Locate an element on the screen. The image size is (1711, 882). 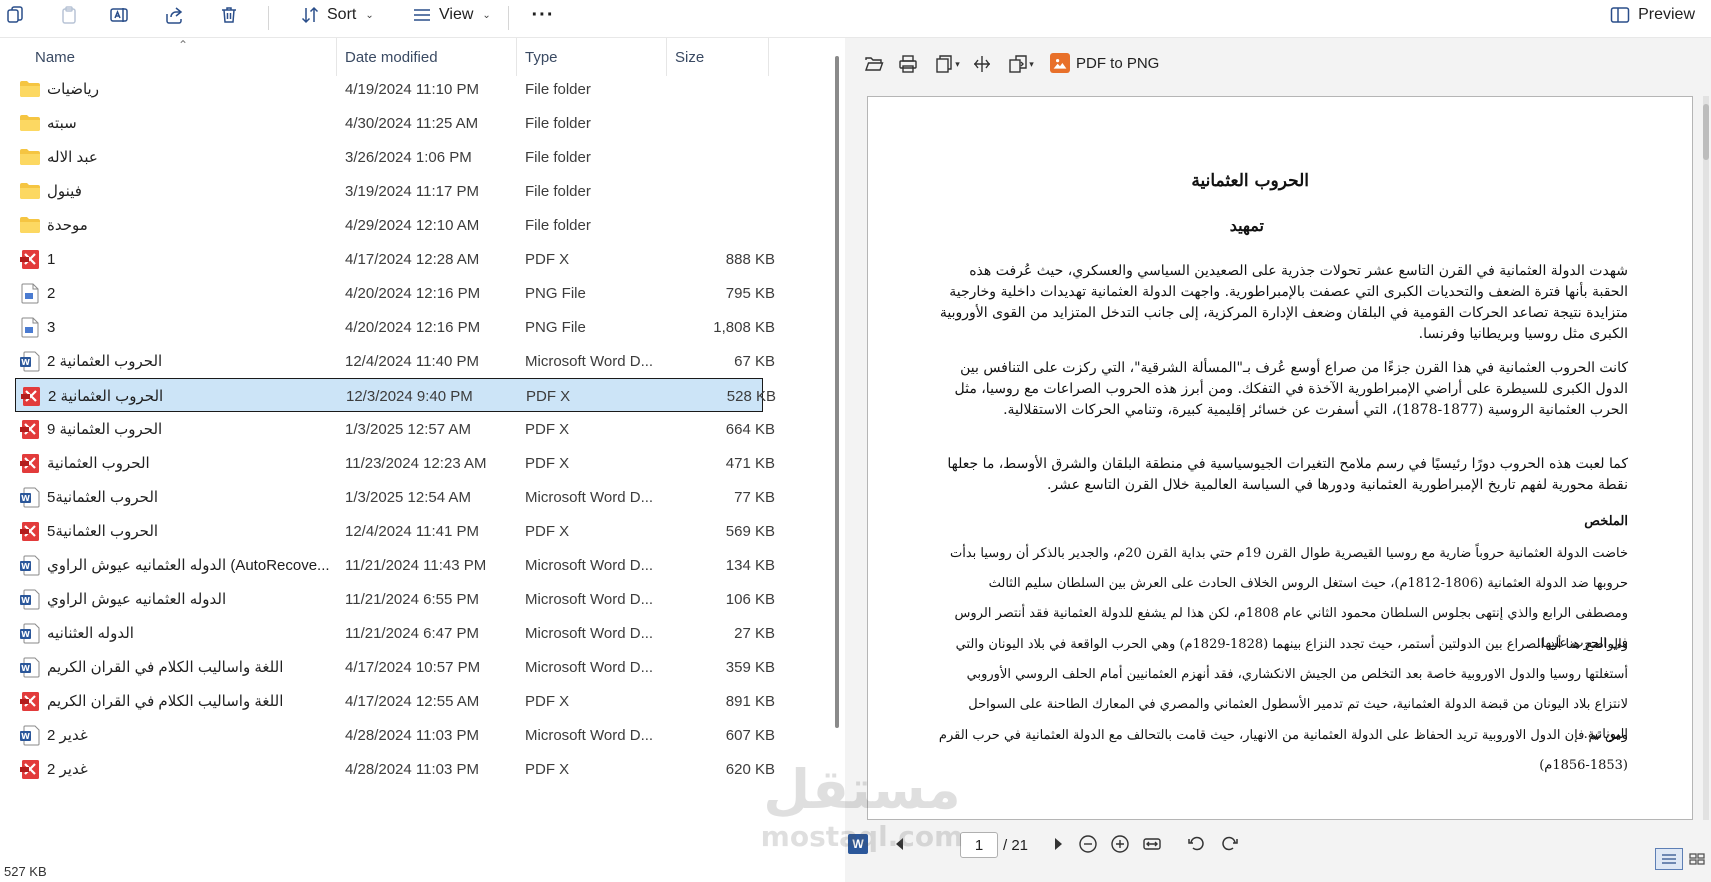
scrollbar-thumb is located at coordinates (1706, 132).